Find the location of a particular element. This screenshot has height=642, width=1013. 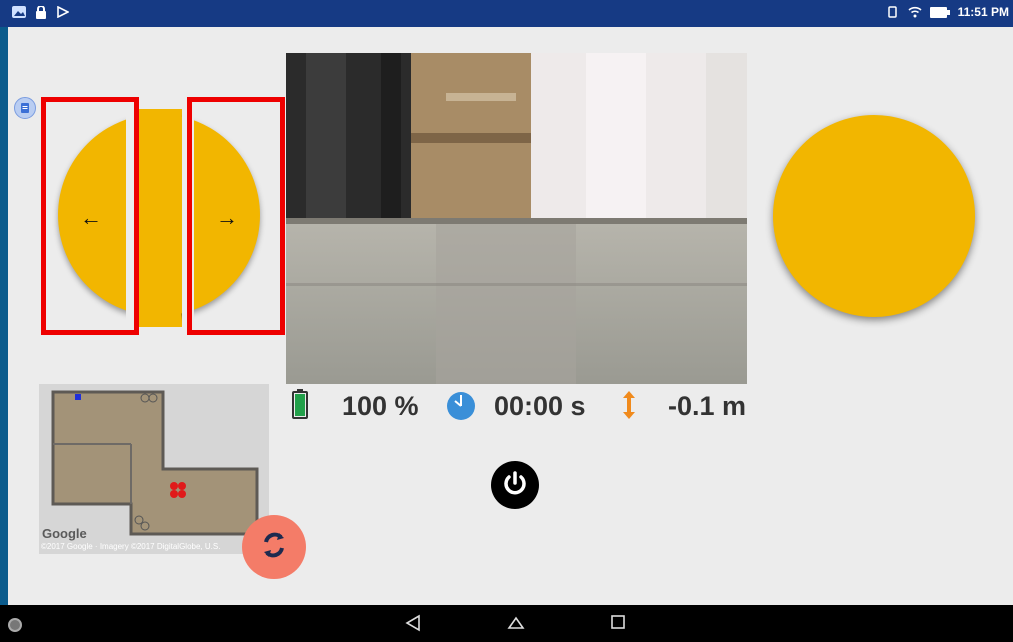

highlight-left-box is located at coordinates (90, 216).